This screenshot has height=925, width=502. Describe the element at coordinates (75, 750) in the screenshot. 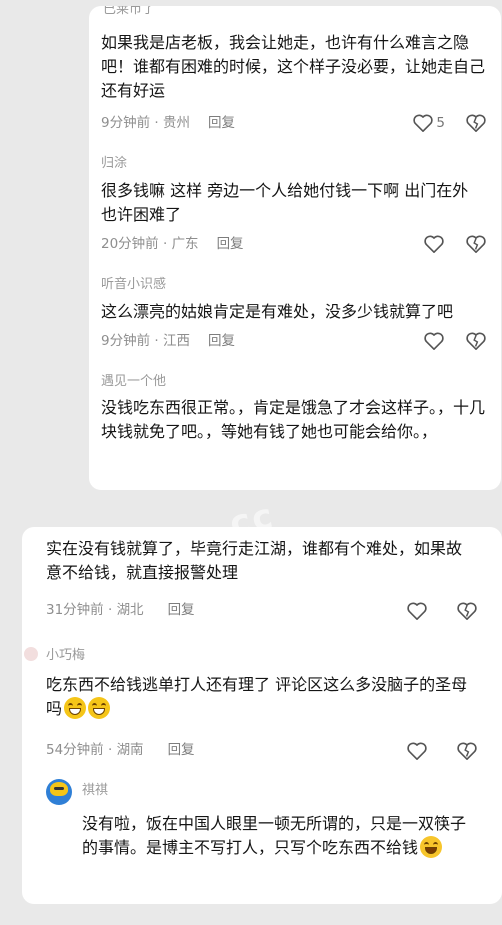

I see `comment-time: 54分钟前` at that location.